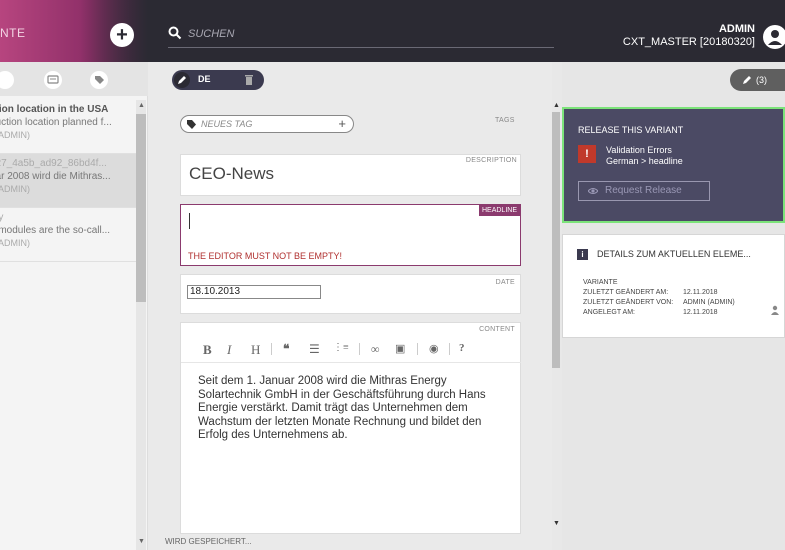 This screenshot has height=550, width=785. I want to click on sidebar-scrollbar: ▲ ▼, so click(141, 325).